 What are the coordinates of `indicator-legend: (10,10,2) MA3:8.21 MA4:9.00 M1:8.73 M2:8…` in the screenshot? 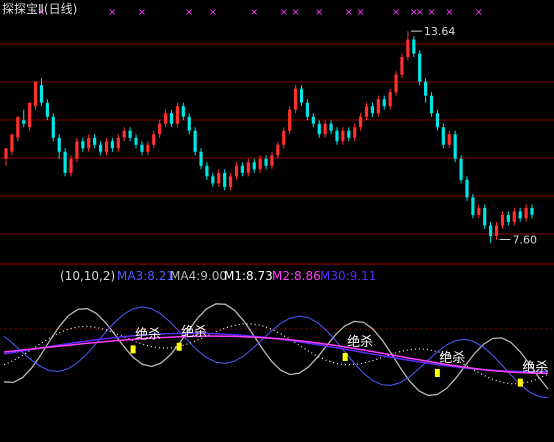 It's located at (218, 276).